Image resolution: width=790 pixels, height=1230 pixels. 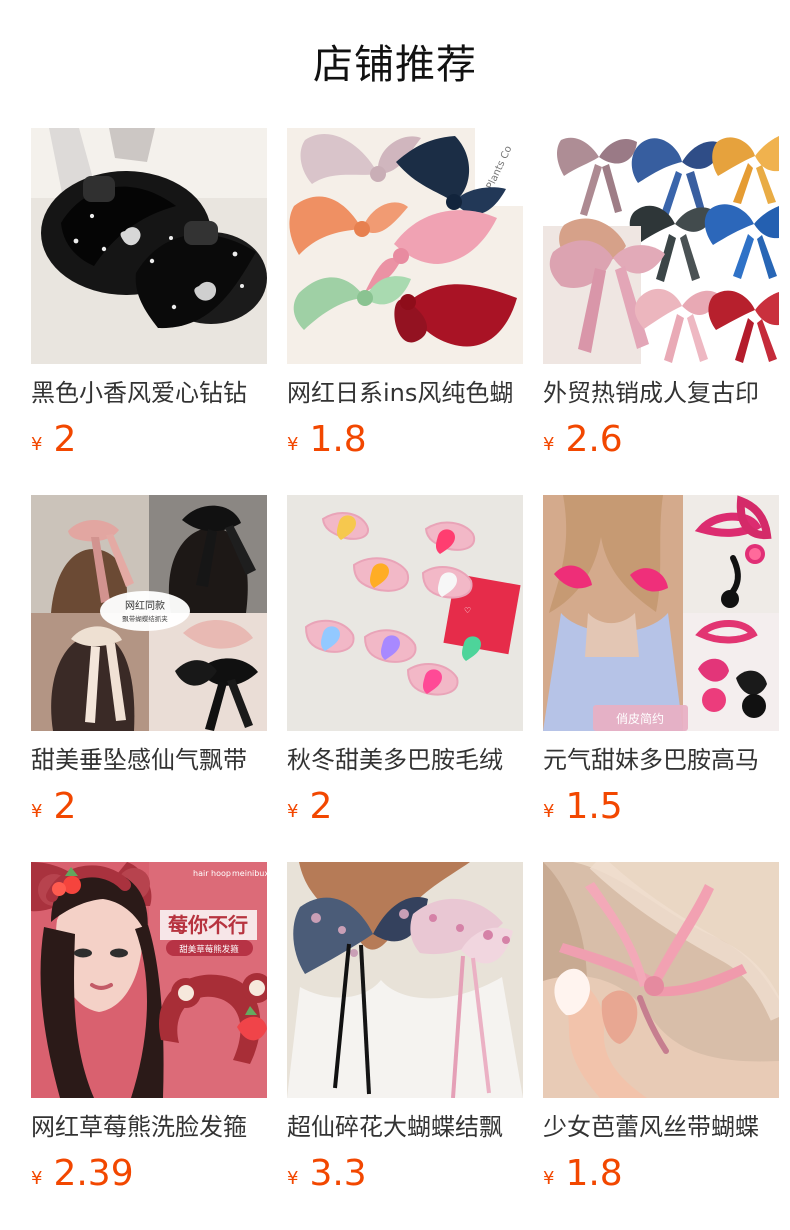 I want to click on product-card: 网红同款 飘带蝴蝶结抓夹 甜美垂坠感仙气飘带 ¥ 2, so click(x=149, y=663).